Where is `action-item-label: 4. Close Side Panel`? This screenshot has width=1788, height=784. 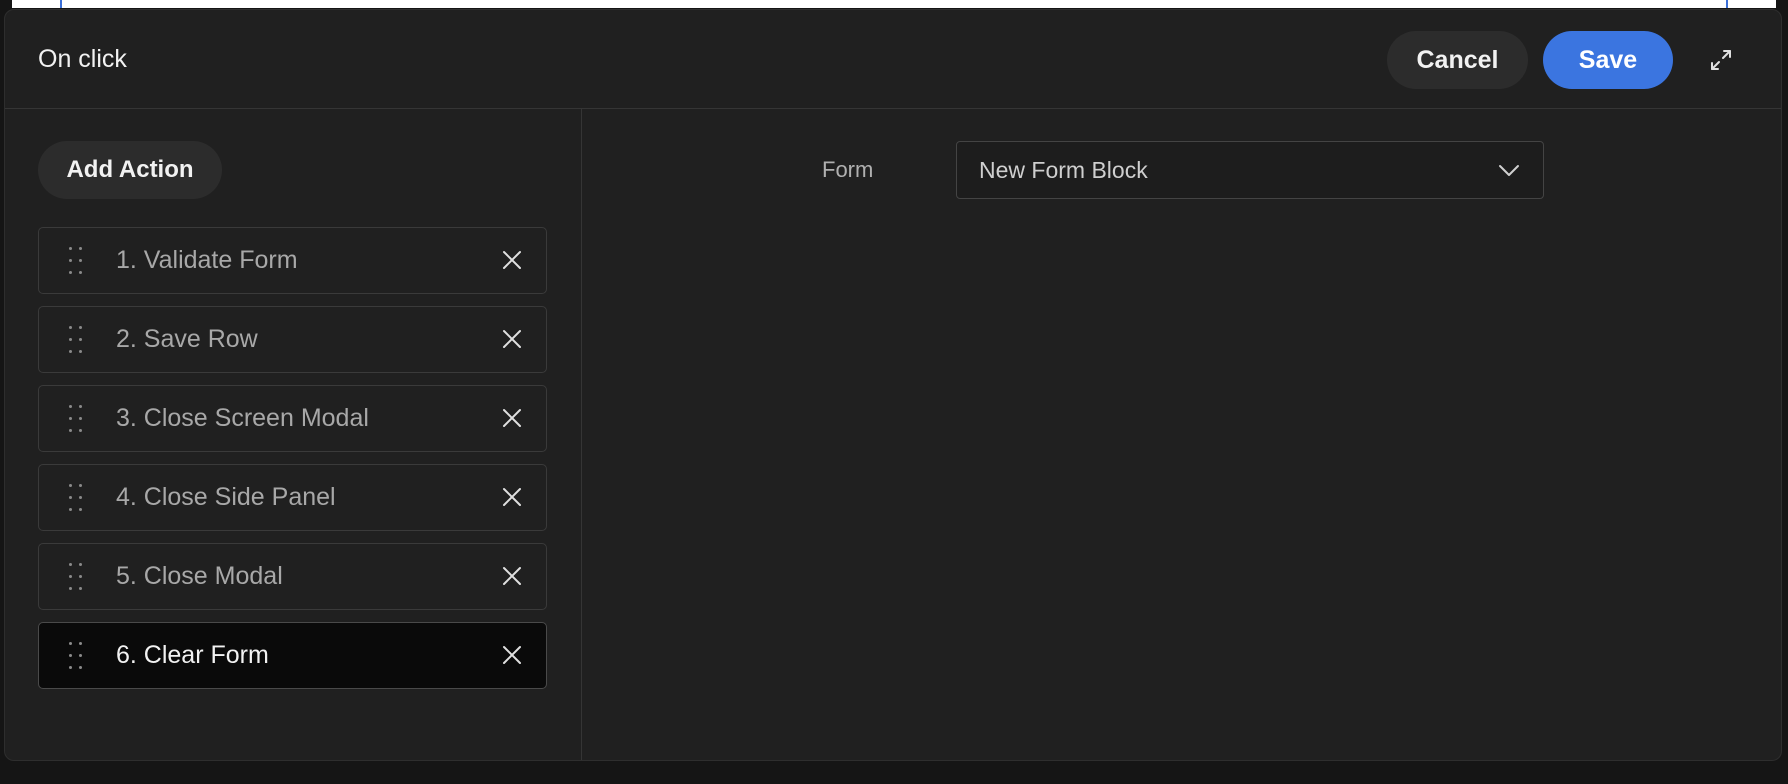 action-item-label: 4. Close Side Panel is located at coordinates (226, 497).